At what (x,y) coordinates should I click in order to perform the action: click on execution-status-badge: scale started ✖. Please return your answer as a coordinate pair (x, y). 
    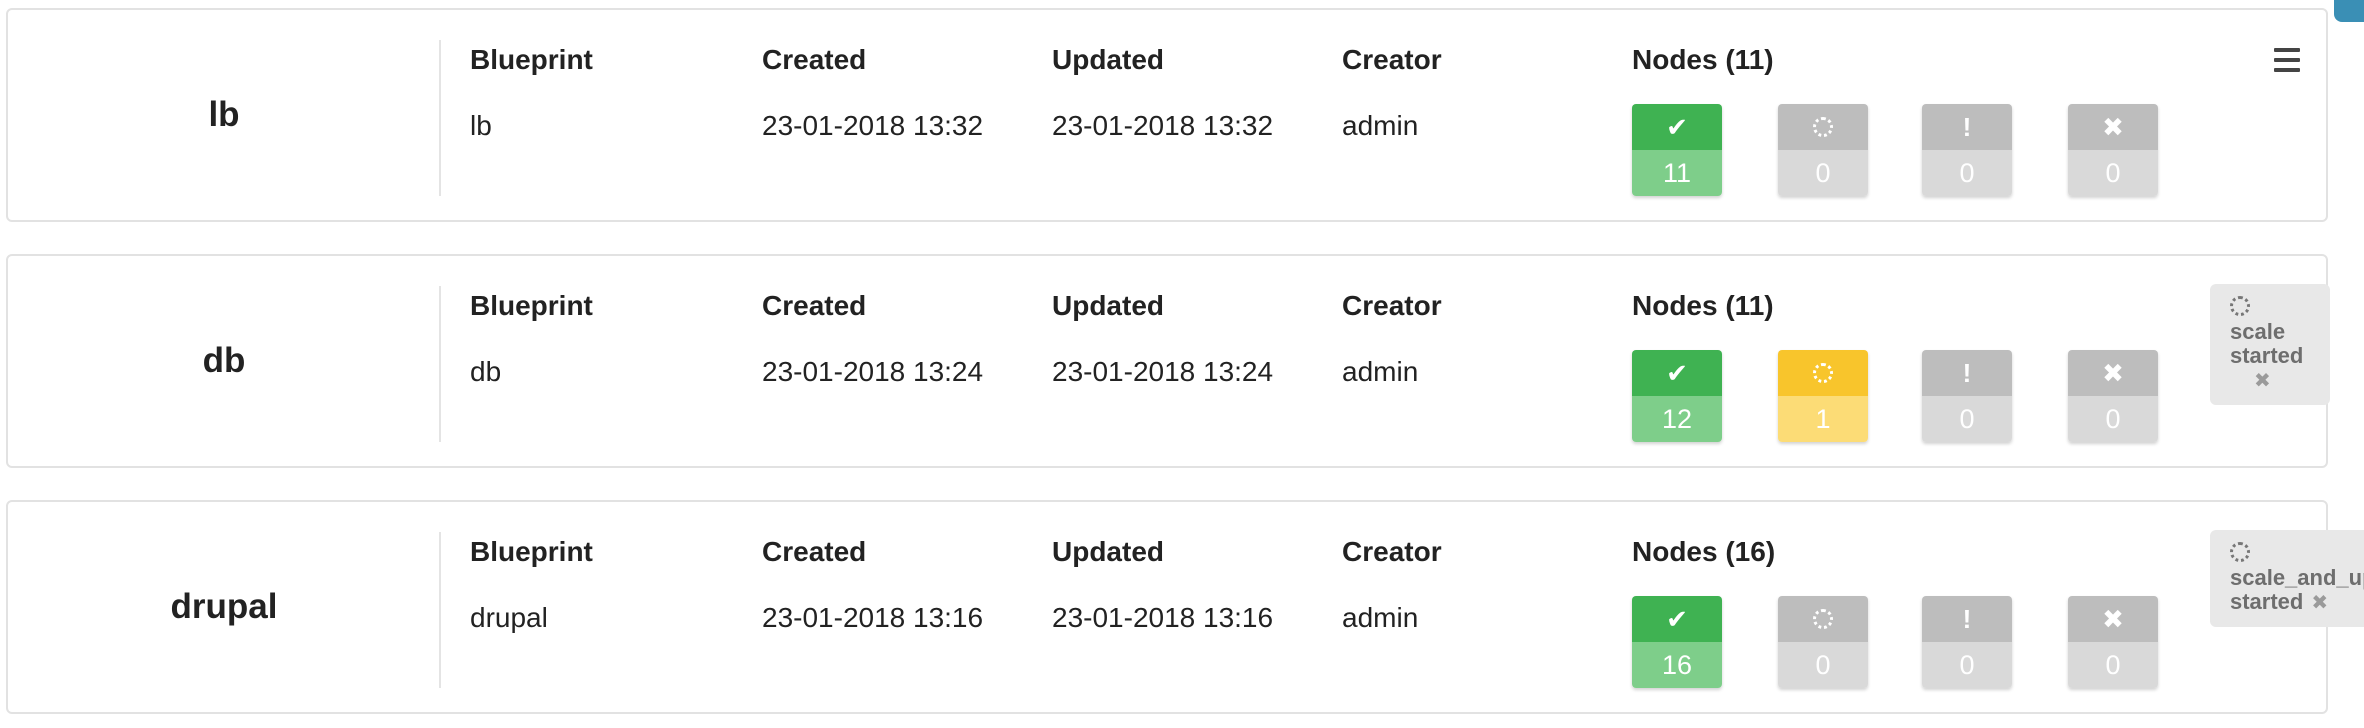
    Looking at the image, I should click on (2270, 344).